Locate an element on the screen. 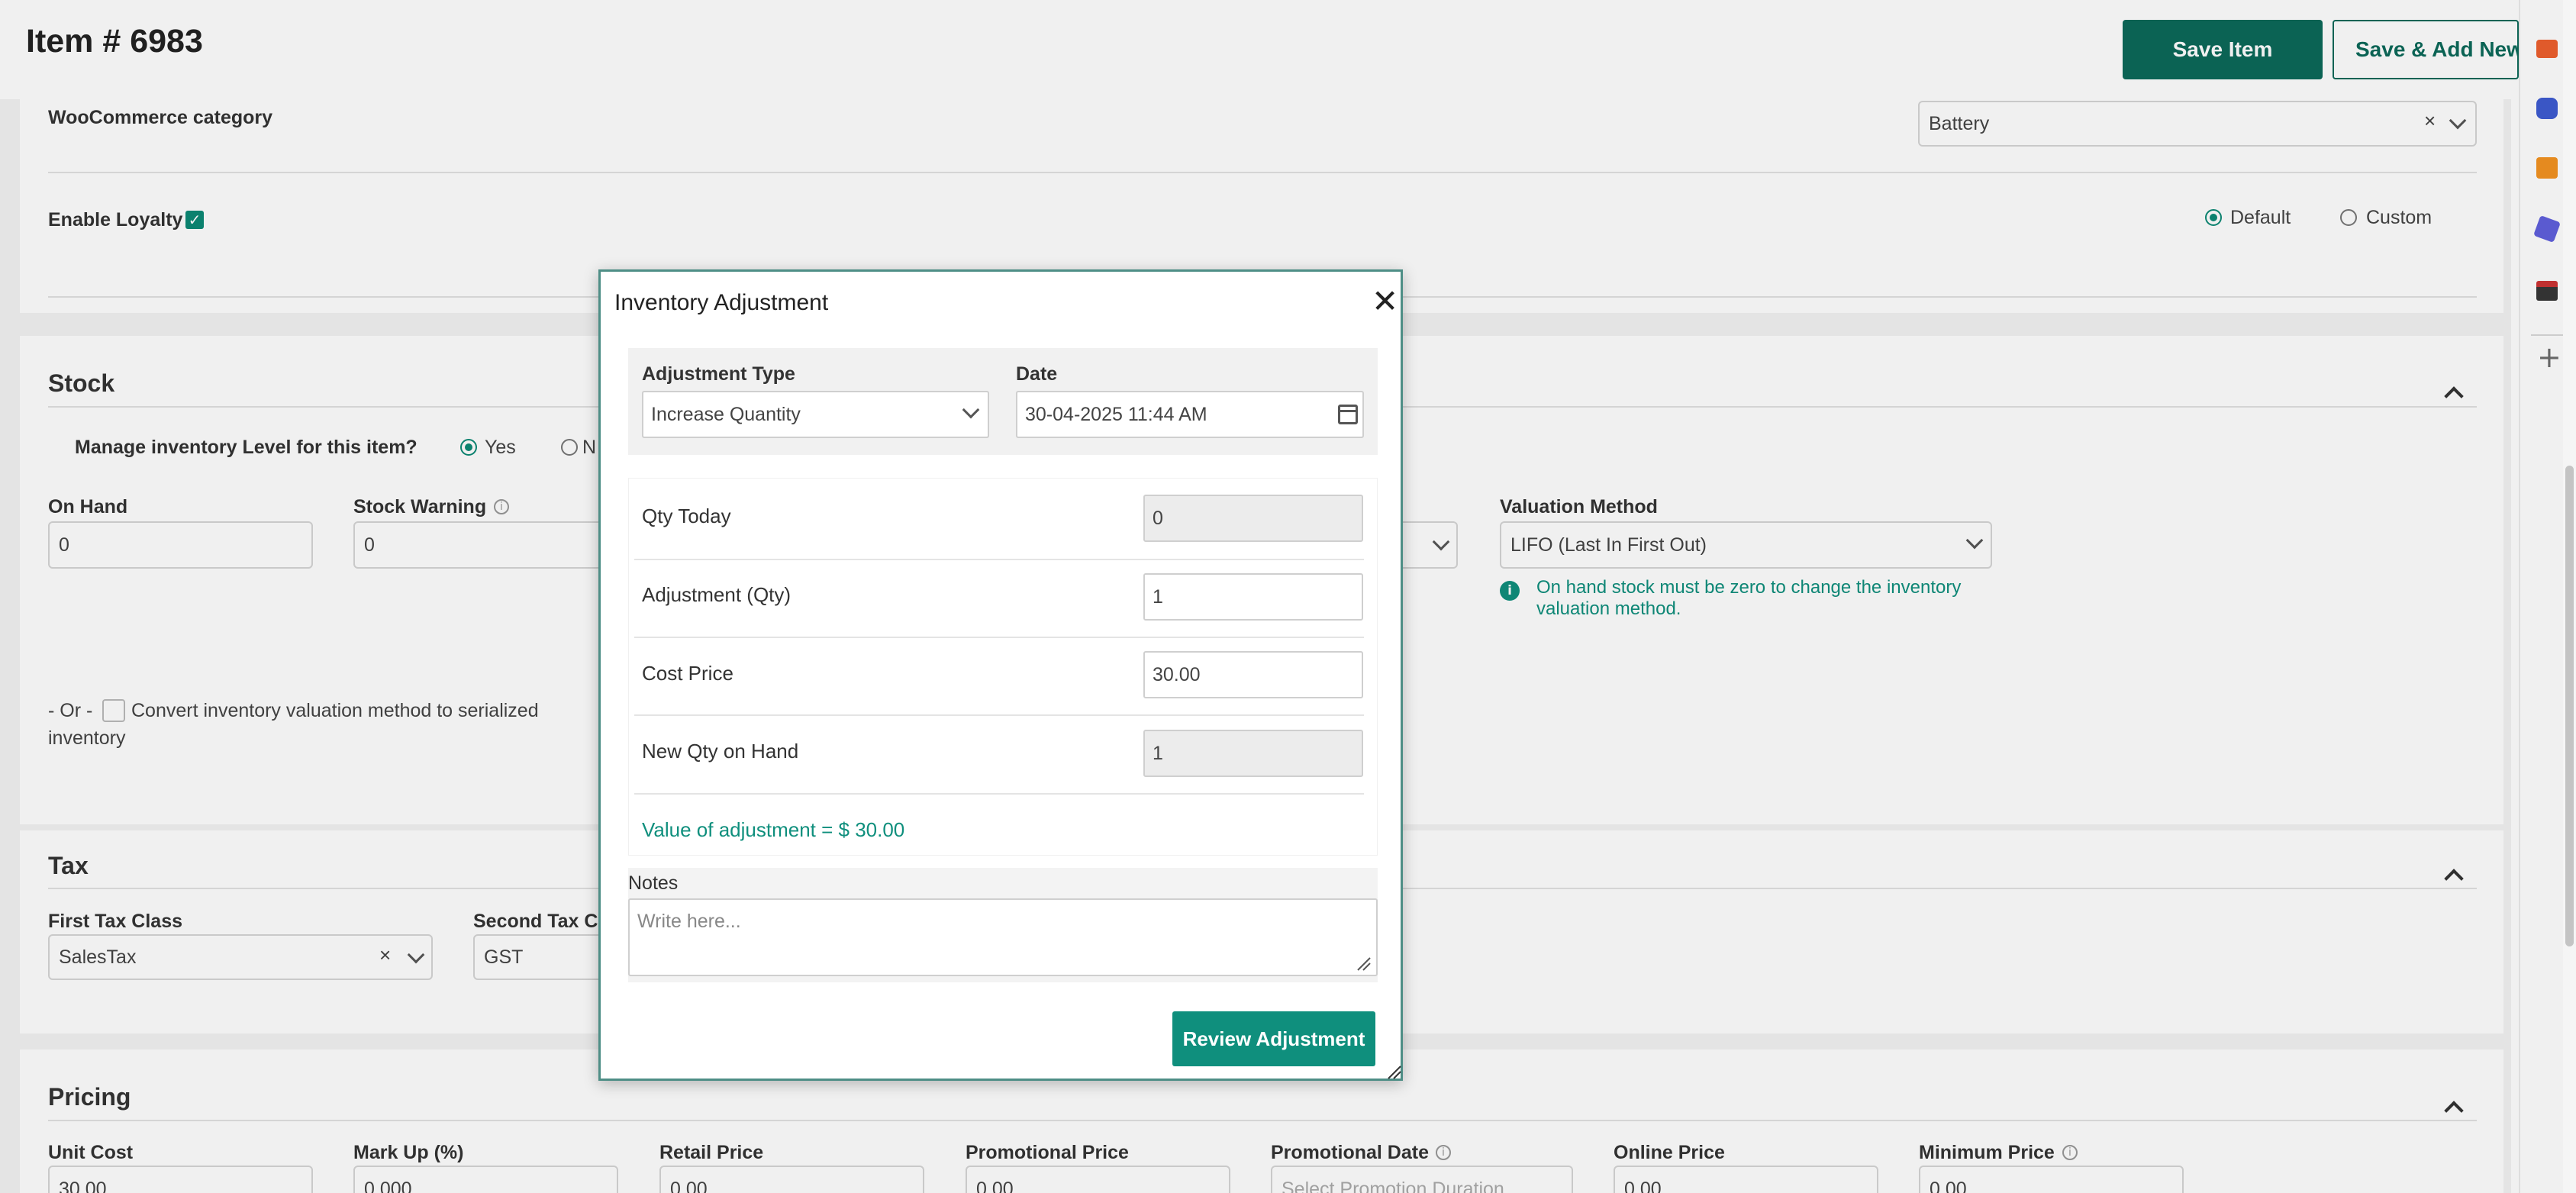 This screenshot has width=2576, height=1193. adjustment-qty-input: 1 is located at coordinates (1253, 597).